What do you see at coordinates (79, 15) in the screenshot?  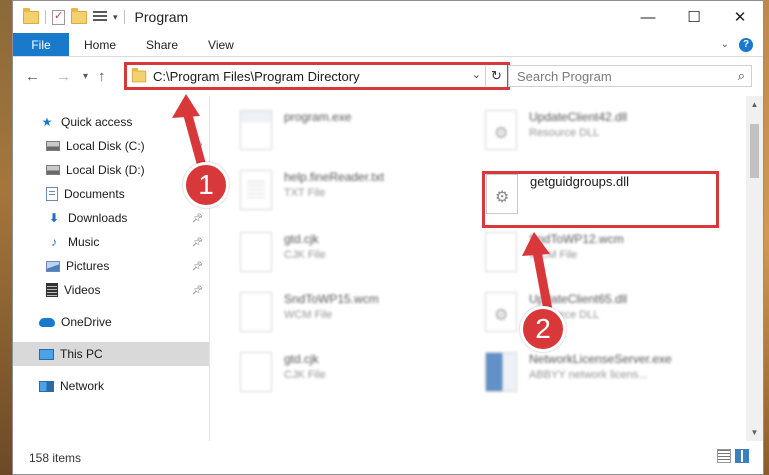 I see `new-folder-icon` at bounding box center [79, 15].